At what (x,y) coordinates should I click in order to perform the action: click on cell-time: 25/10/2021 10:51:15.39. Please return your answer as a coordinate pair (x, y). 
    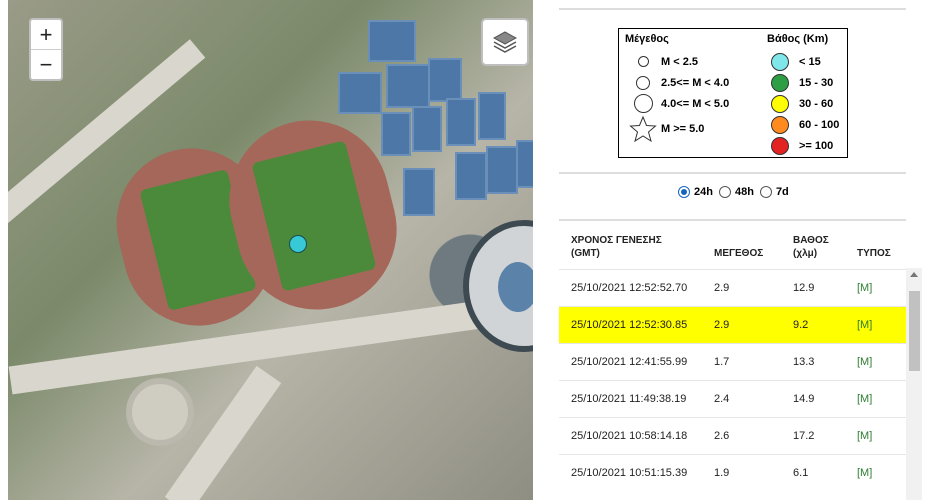
    Looking at the image, I should click on (629, 473).